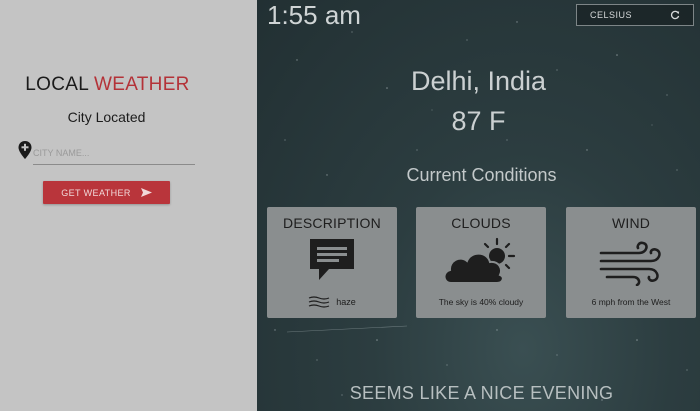 This screenshot has width=700, height=411. I want to click on brand-primary: LOCAL, so click(57, 84).